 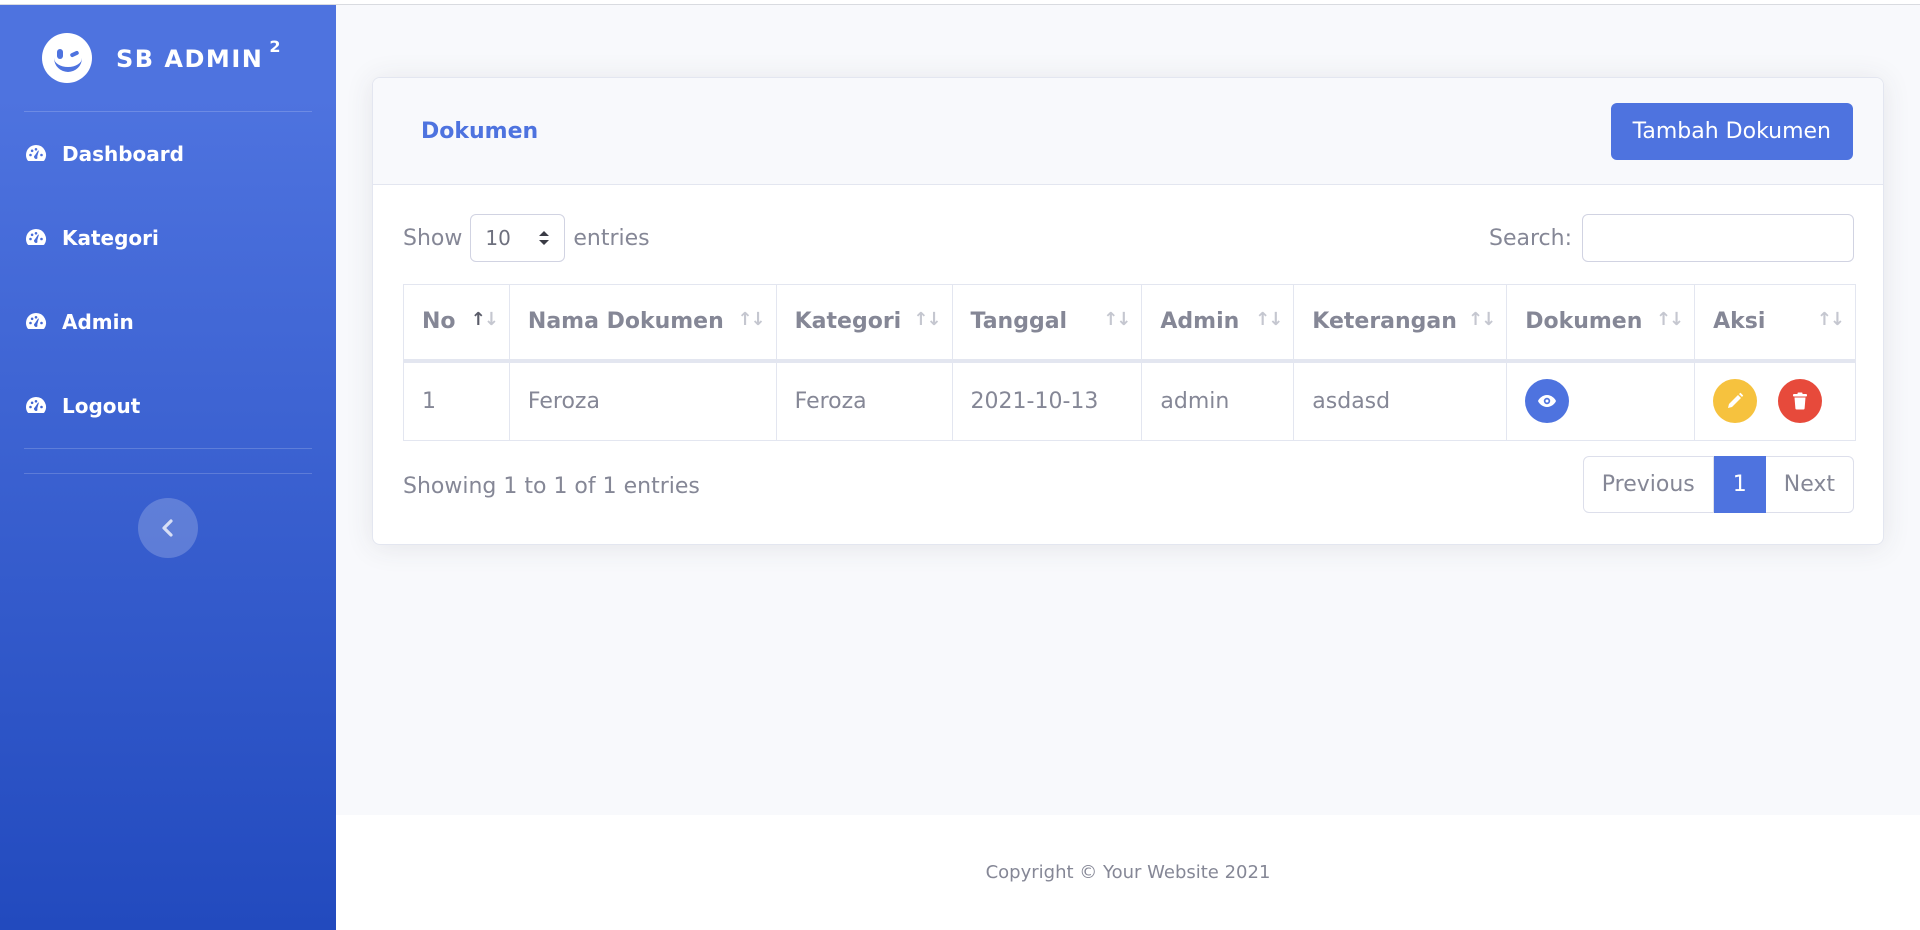 I want to click on show-label: Show, so click(x=433, y=238).